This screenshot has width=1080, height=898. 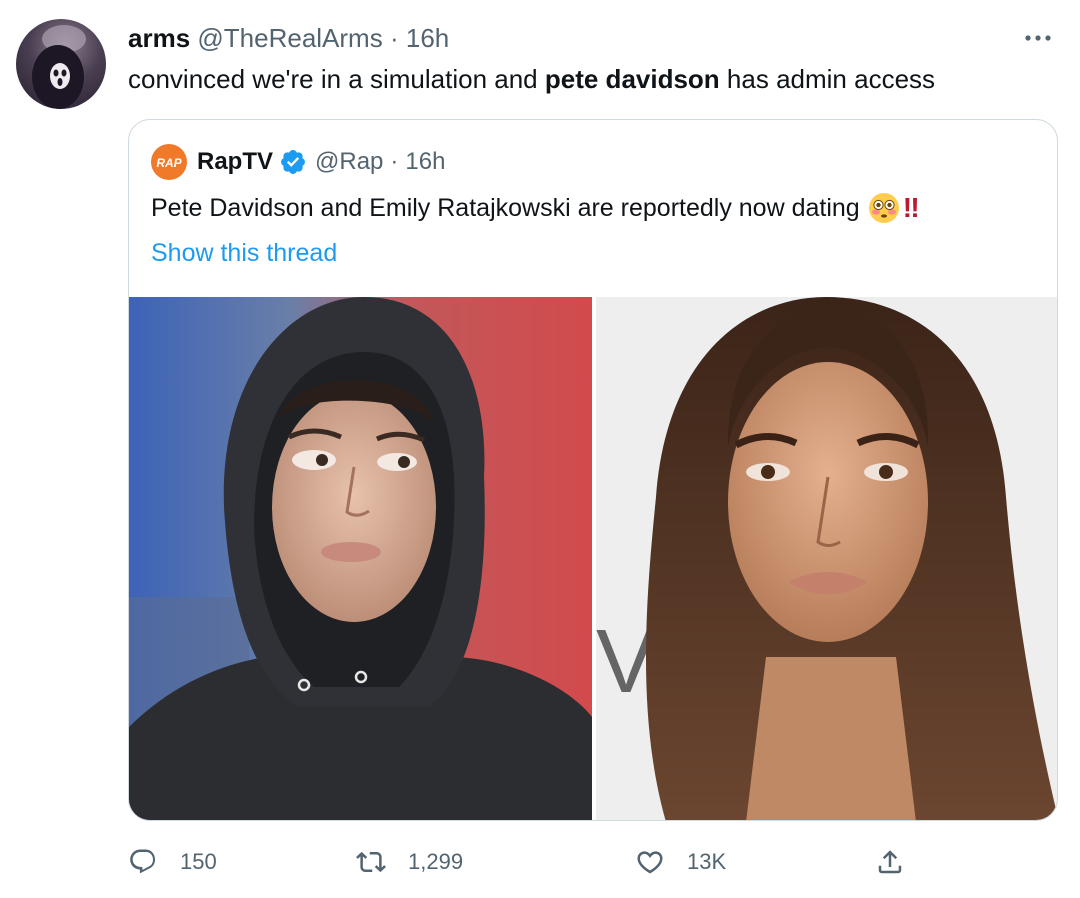 I want to click on raptv-avatar: RAP, so click(x=169, y=162).